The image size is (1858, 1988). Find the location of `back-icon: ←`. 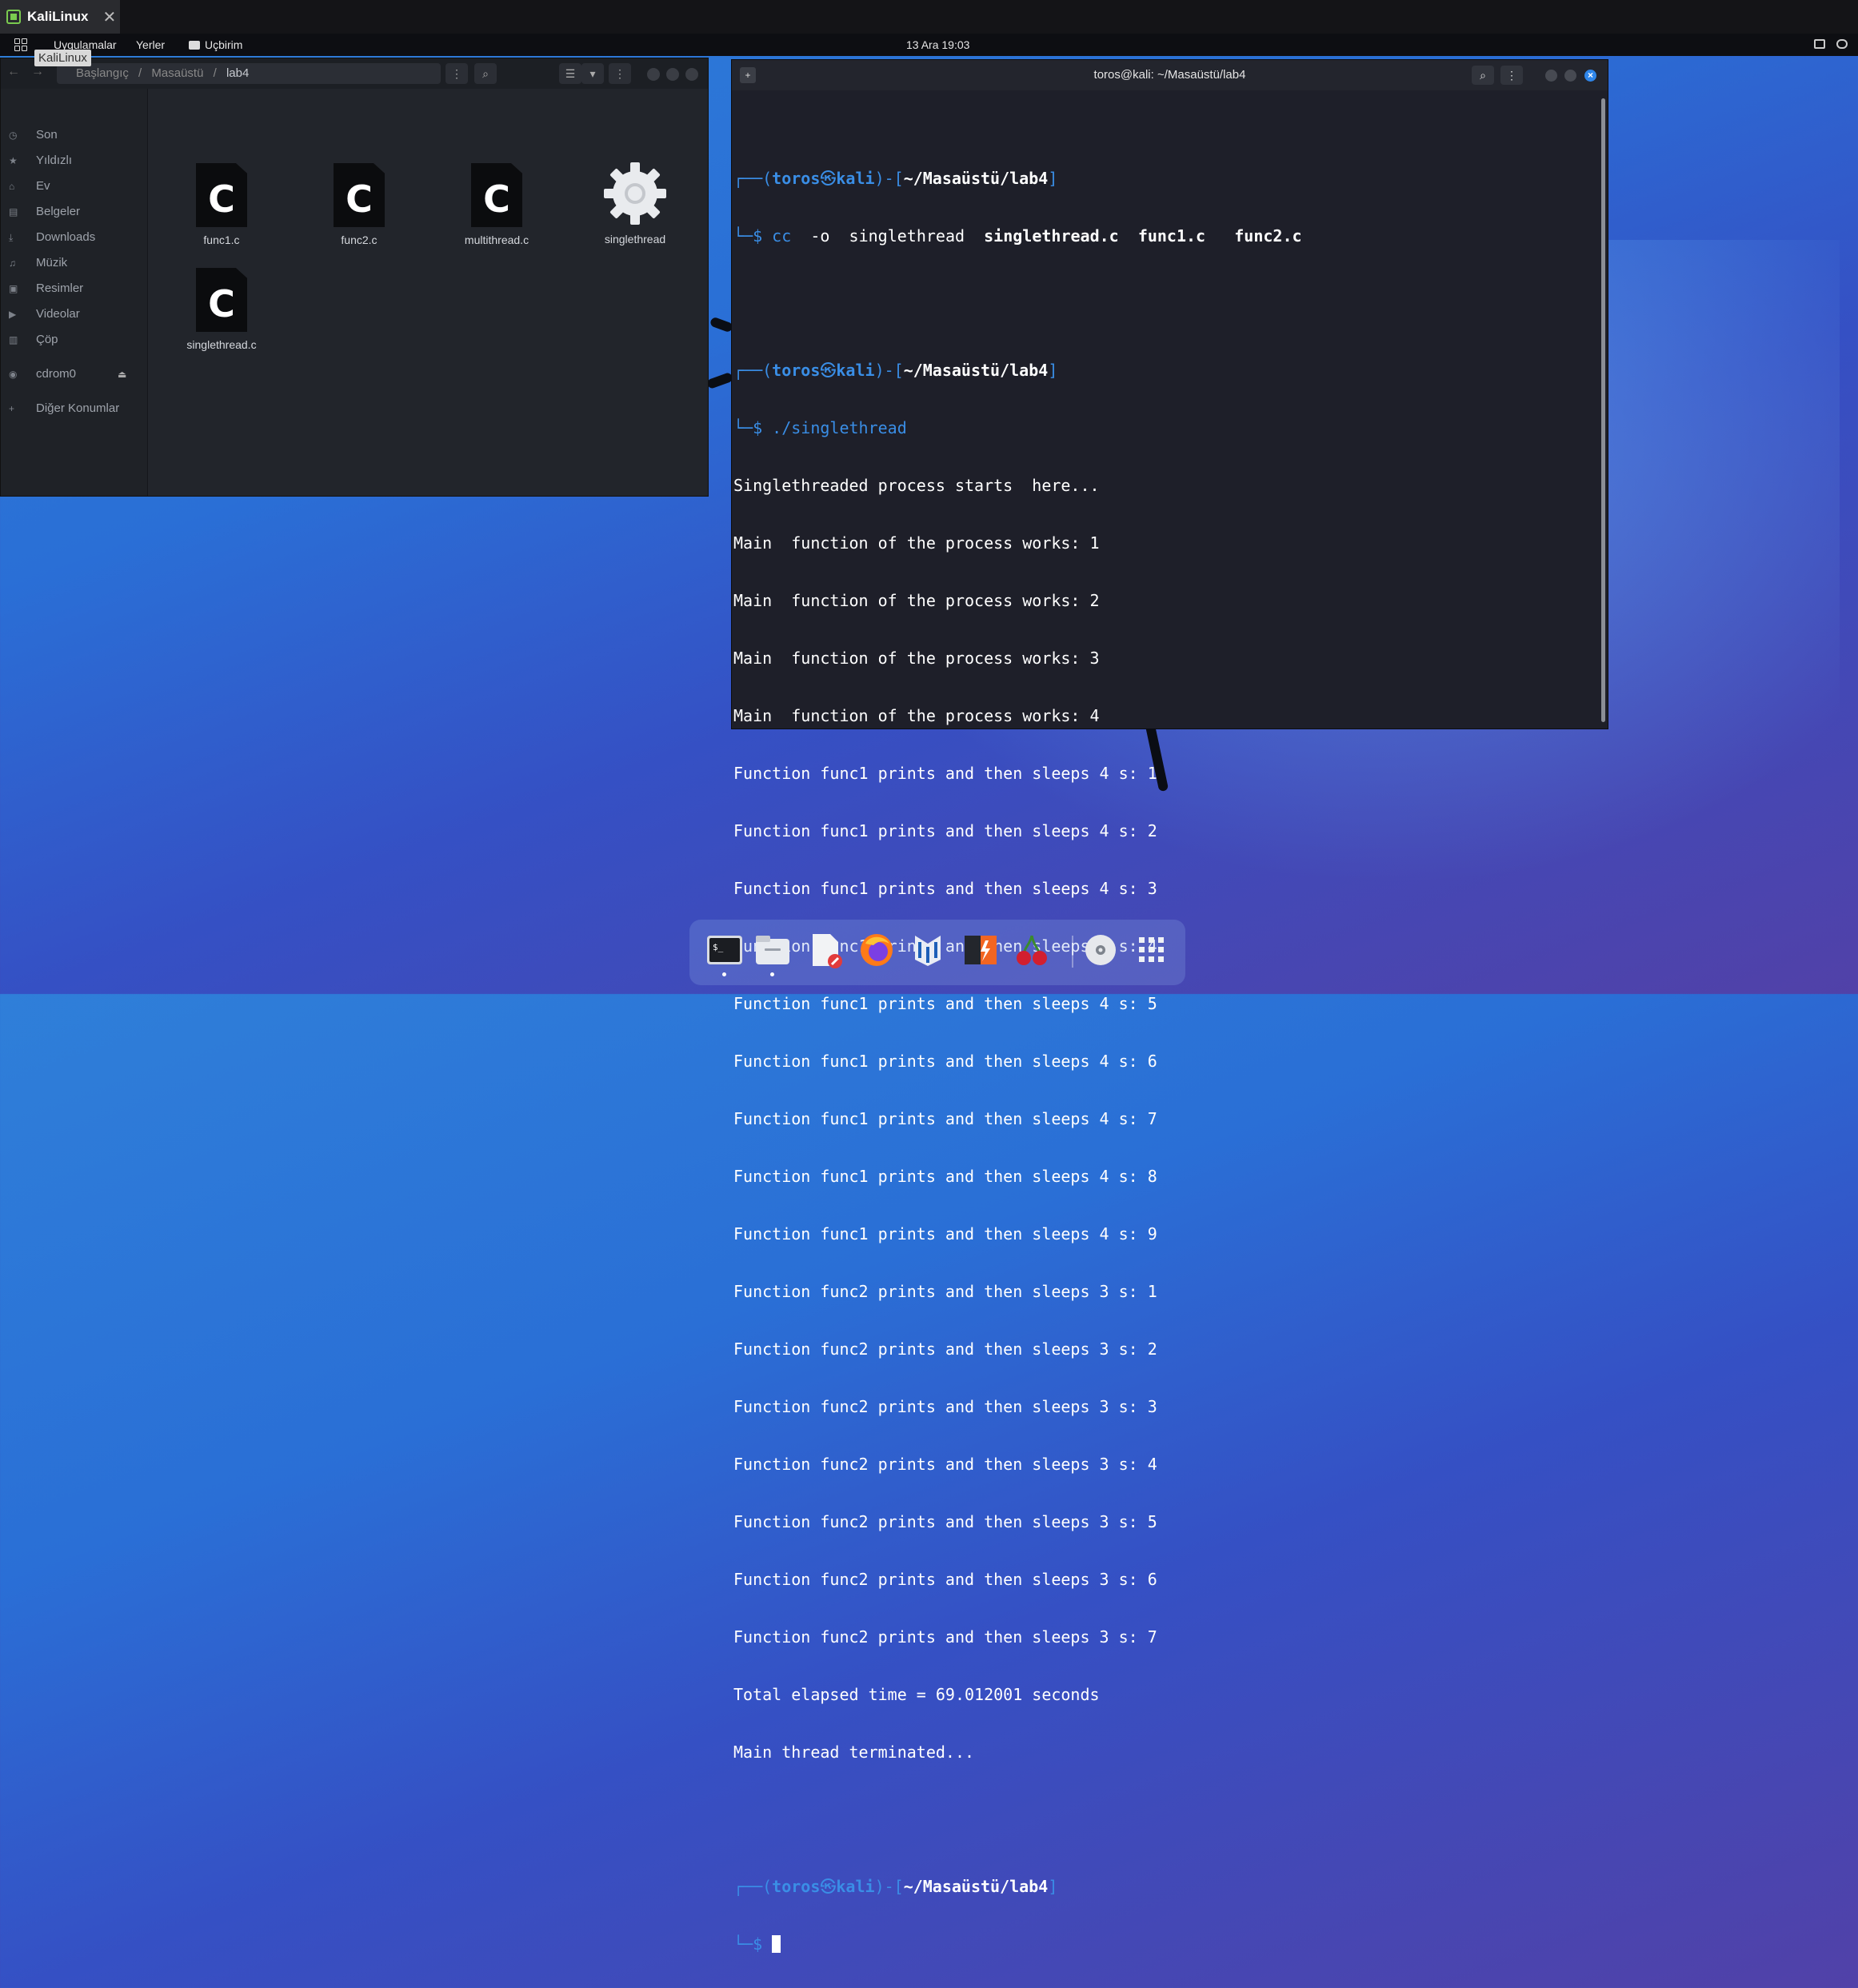

back-icon: ← is located at coordinates (13, 73).